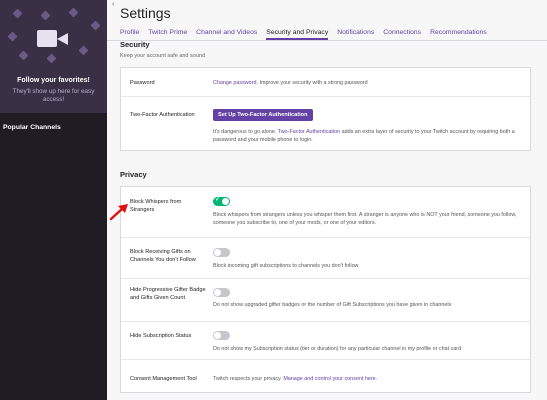 This screenshot has width=547, height=400. I want to click on block-gifts-toggle, so click(221, 252).